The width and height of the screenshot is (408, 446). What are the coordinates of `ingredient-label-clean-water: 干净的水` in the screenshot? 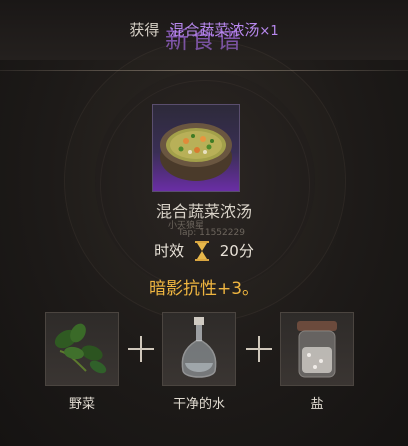 It's located at (198, 404).